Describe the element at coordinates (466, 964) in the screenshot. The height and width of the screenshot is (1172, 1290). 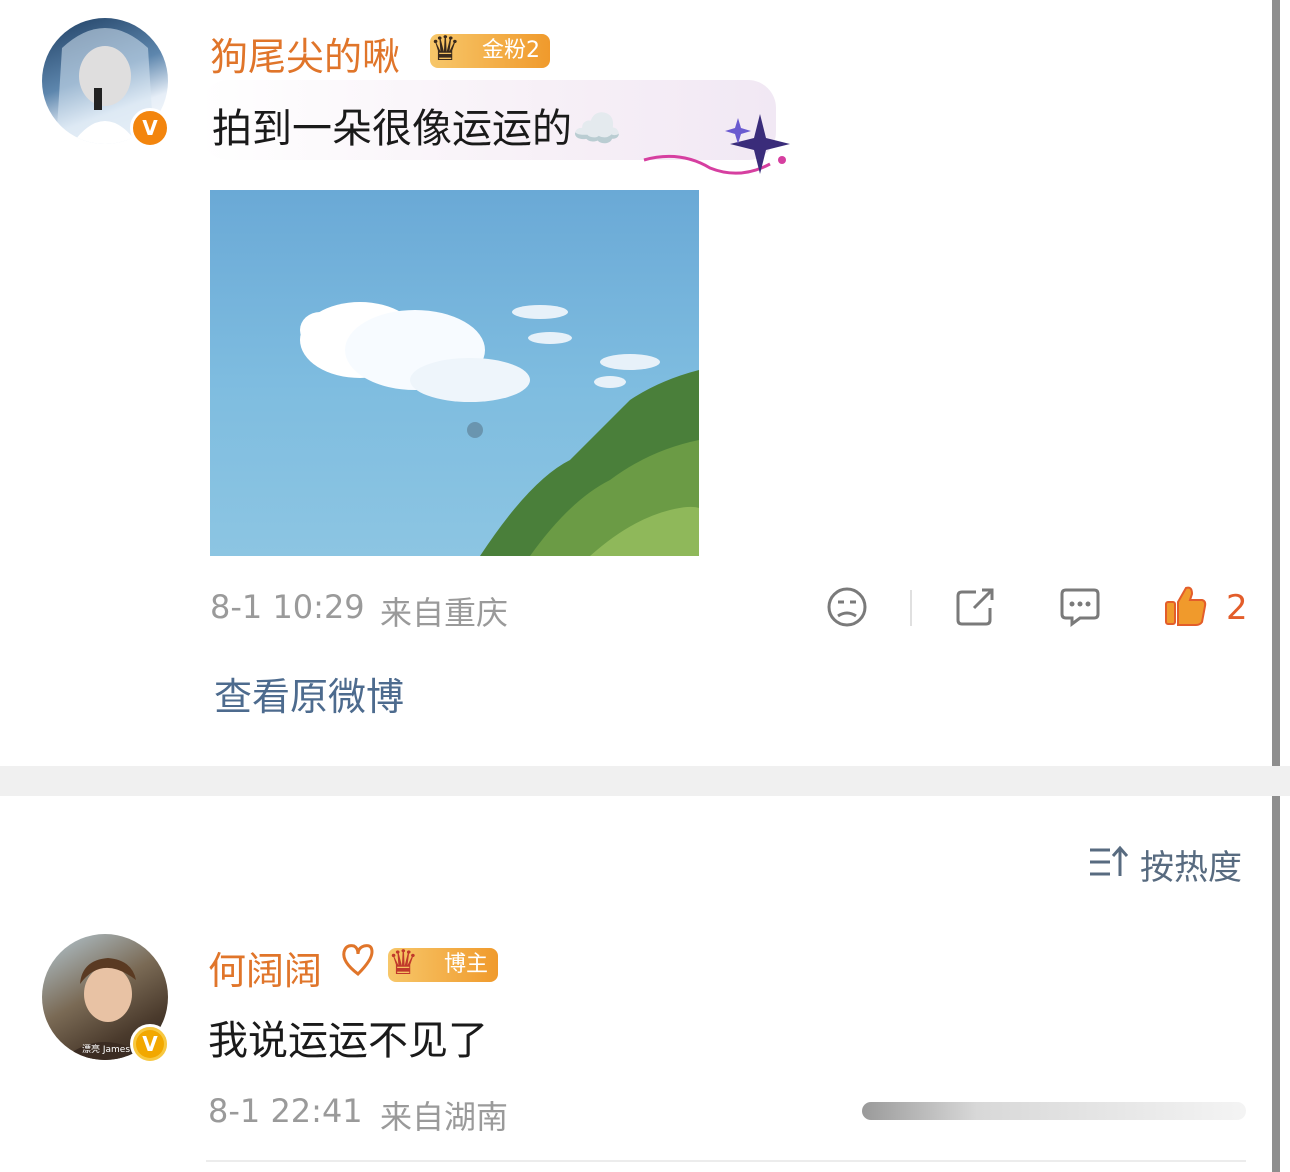
I see `blogger-badge-label: 博主` at that location.